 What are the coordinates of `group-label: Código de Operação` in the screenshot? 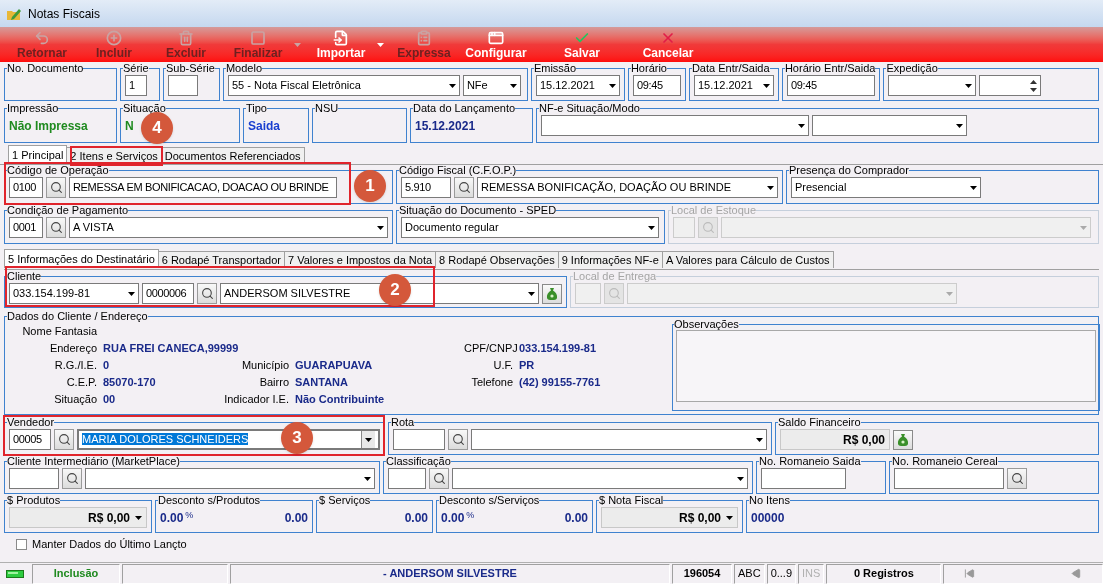 It's located at (58, 170).